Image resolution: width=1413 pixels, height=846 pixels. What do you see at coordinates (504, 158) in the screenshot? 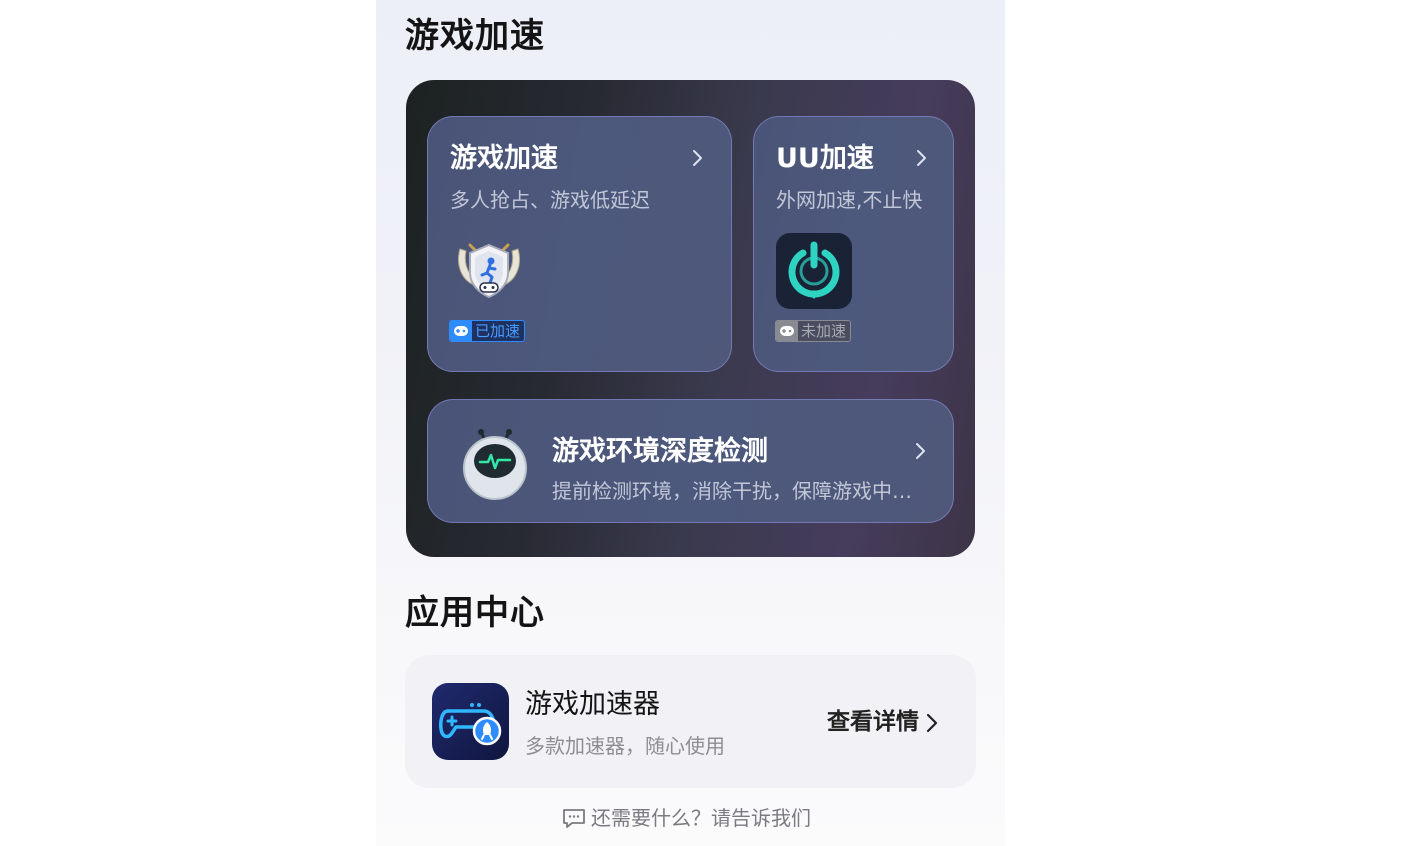
I see `game-accel-card-title: 游戏加速` at bounding box center [504, 158].